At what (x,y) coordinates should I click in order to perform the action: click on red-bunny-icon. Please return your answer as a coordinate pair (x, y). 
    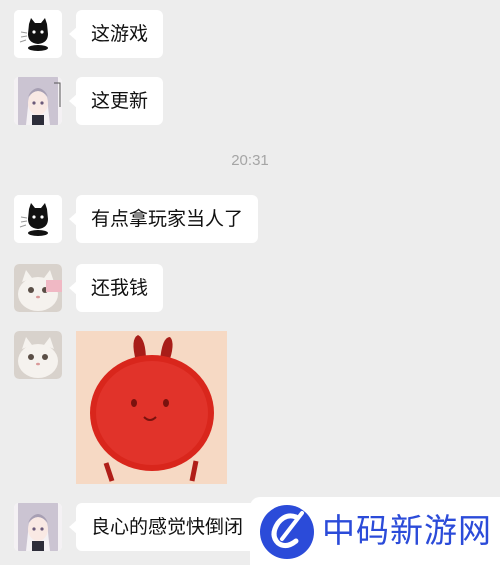
    Looking at the image, I should click on (151, 407).